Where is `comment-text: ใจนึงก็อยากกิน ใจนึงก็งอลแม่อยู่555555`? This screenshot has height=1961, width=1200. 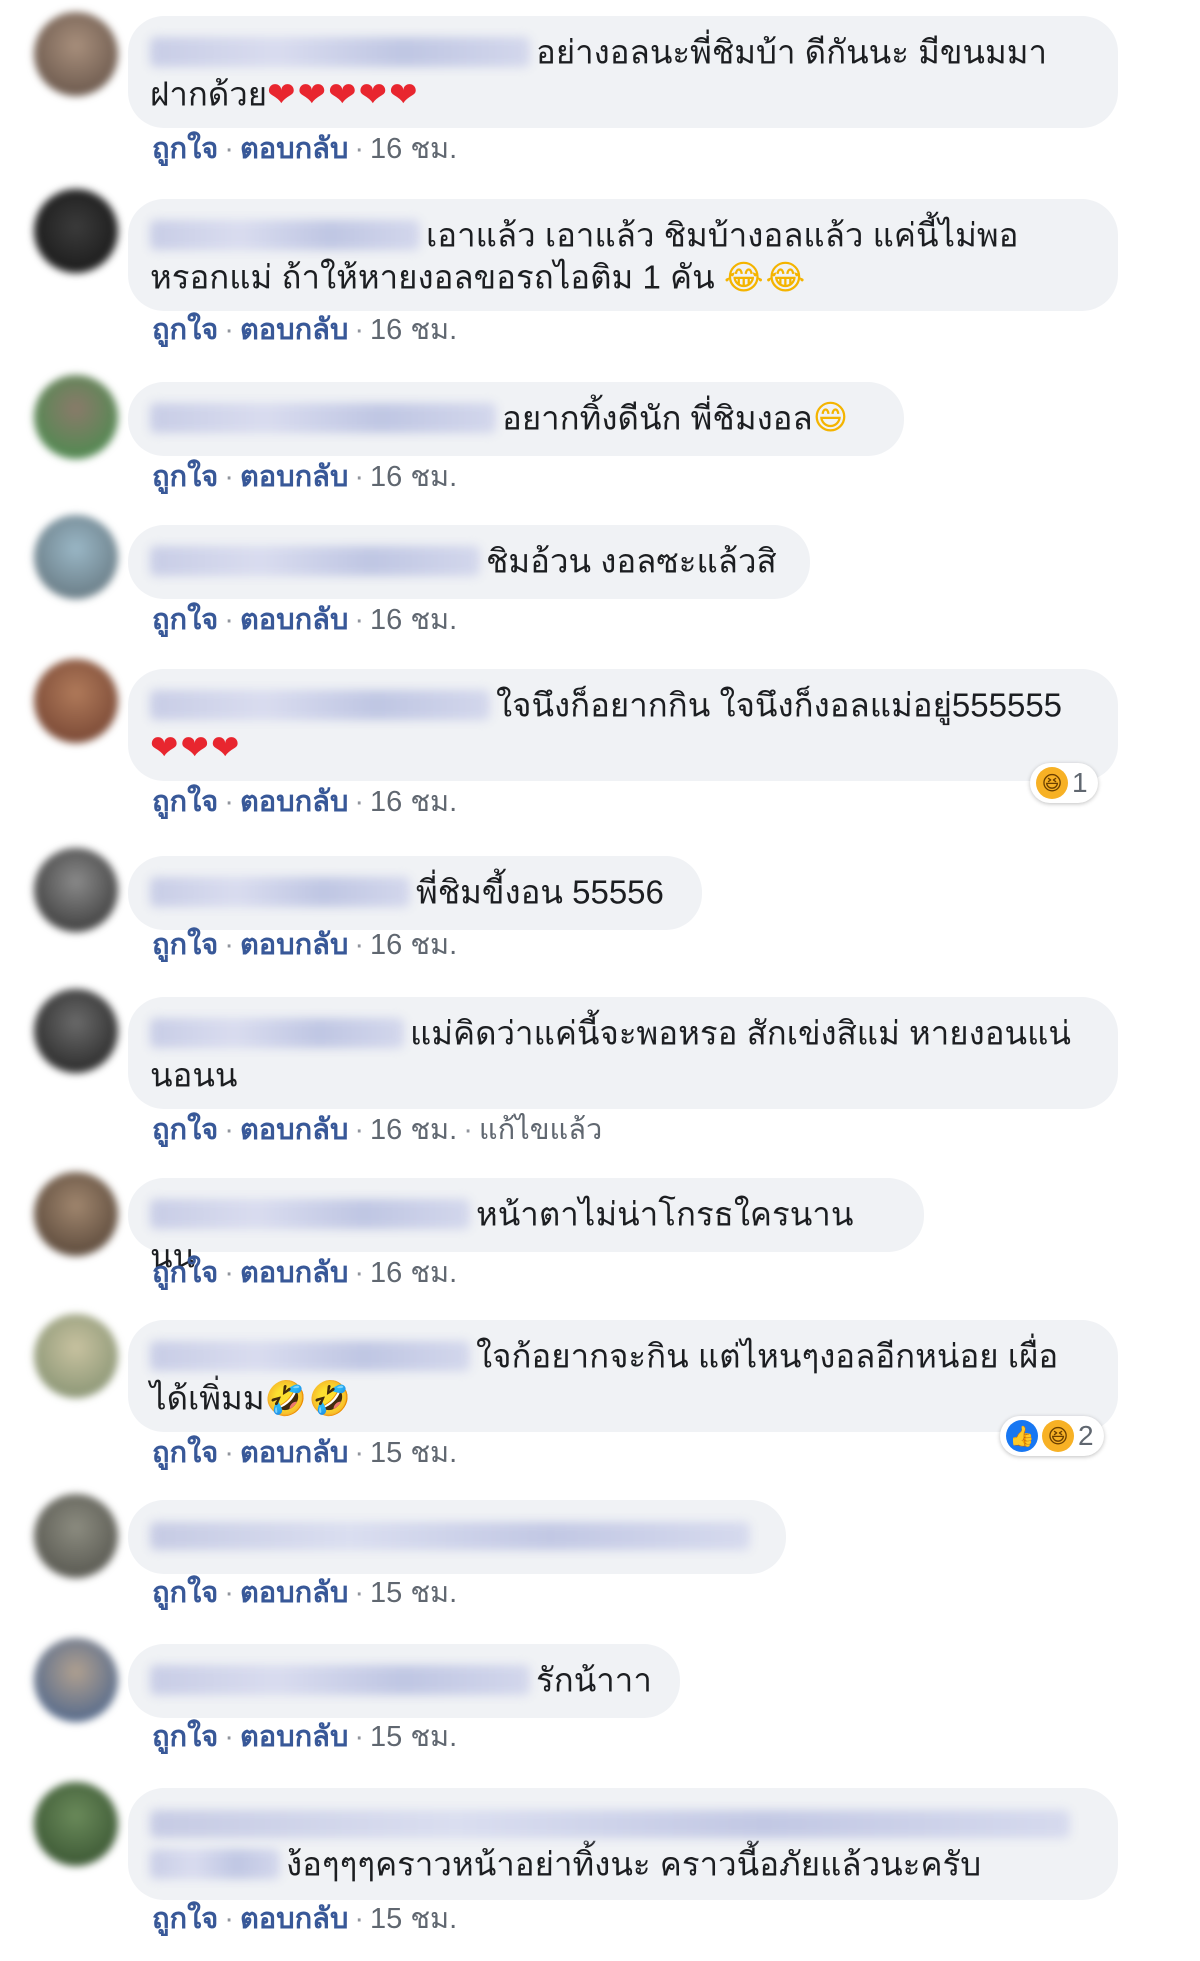
comment-text: ใจนึงก็อยากกิน ใจนึงก็งอลแม่อยู่555555 is located at coordinates (779, 705).